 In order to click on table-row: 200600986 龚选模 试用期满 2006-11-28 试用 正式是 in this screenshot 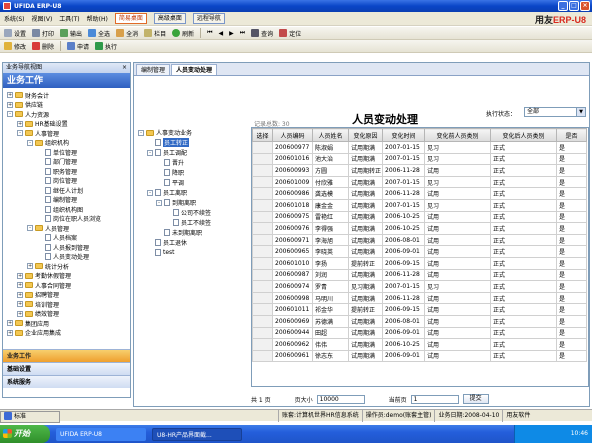, I will do `click(419, 193)`.